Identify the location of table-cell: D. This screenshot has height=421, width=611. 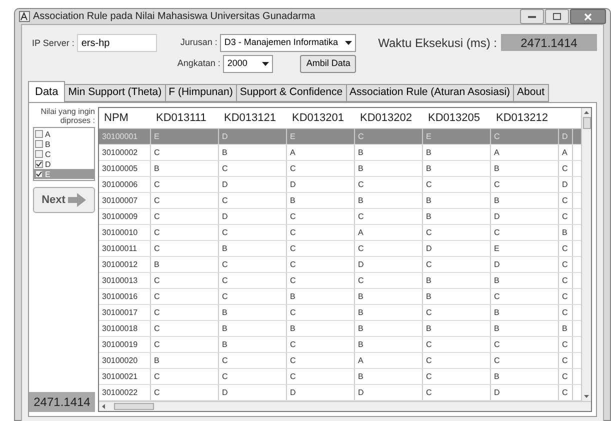
(525, 216).